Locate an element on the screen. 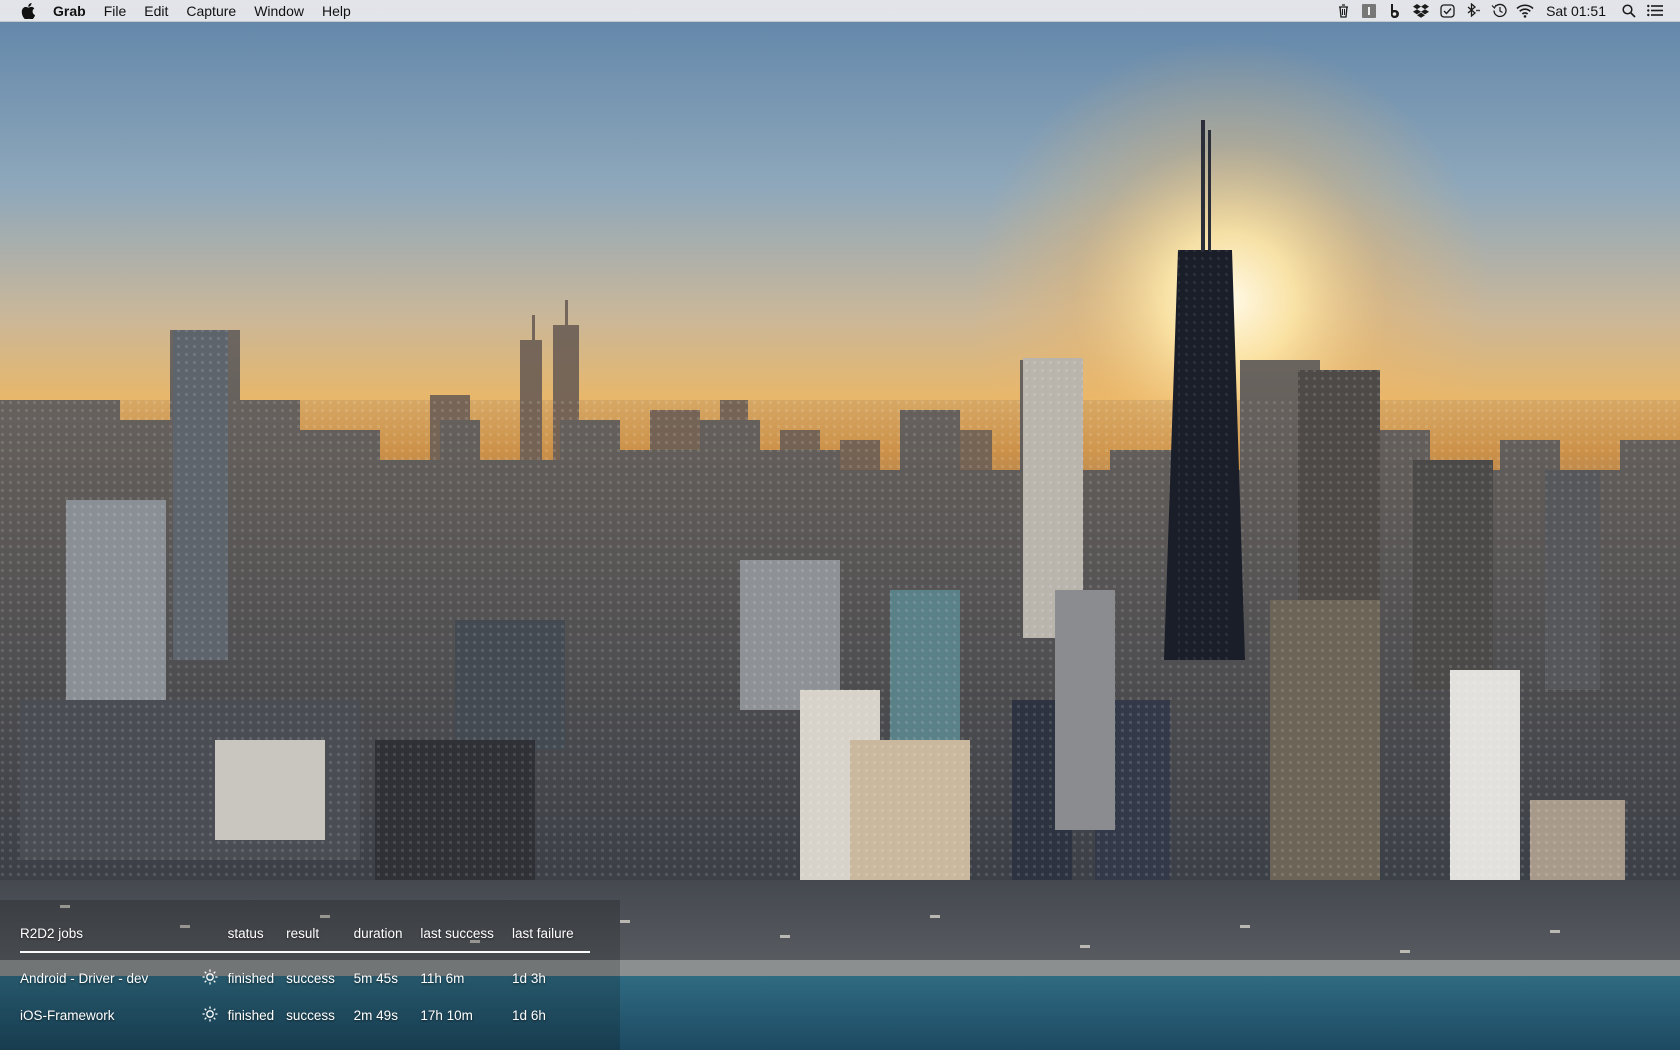  column-header-status: status is located at coordinates (245, 933).